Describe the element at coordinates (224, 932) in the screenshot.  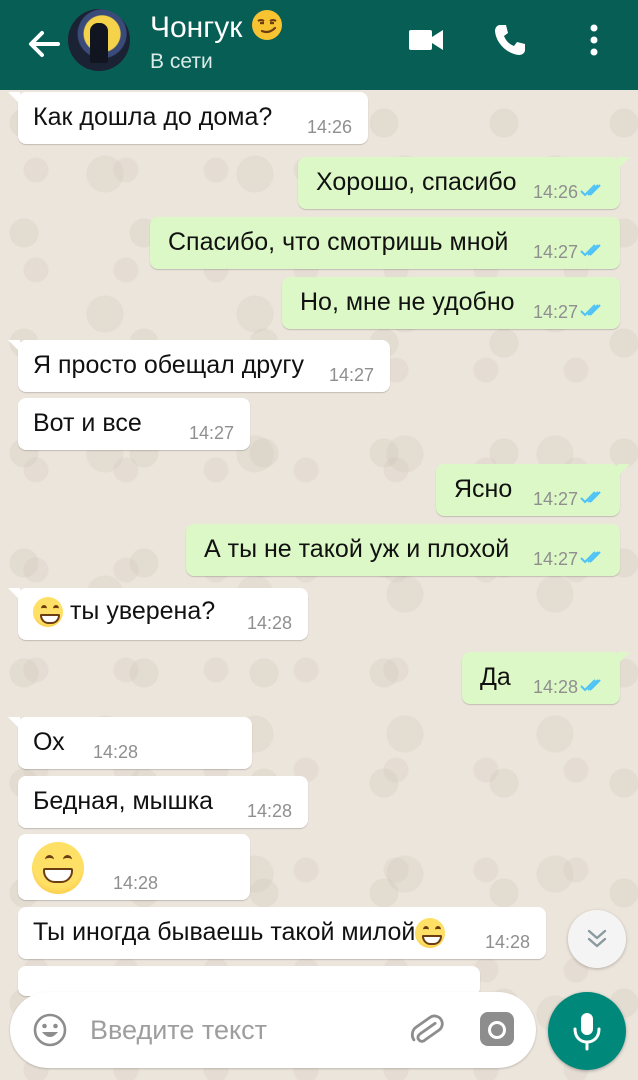
I see `message-text: Ты иногда бываешь такой милой` at that location.